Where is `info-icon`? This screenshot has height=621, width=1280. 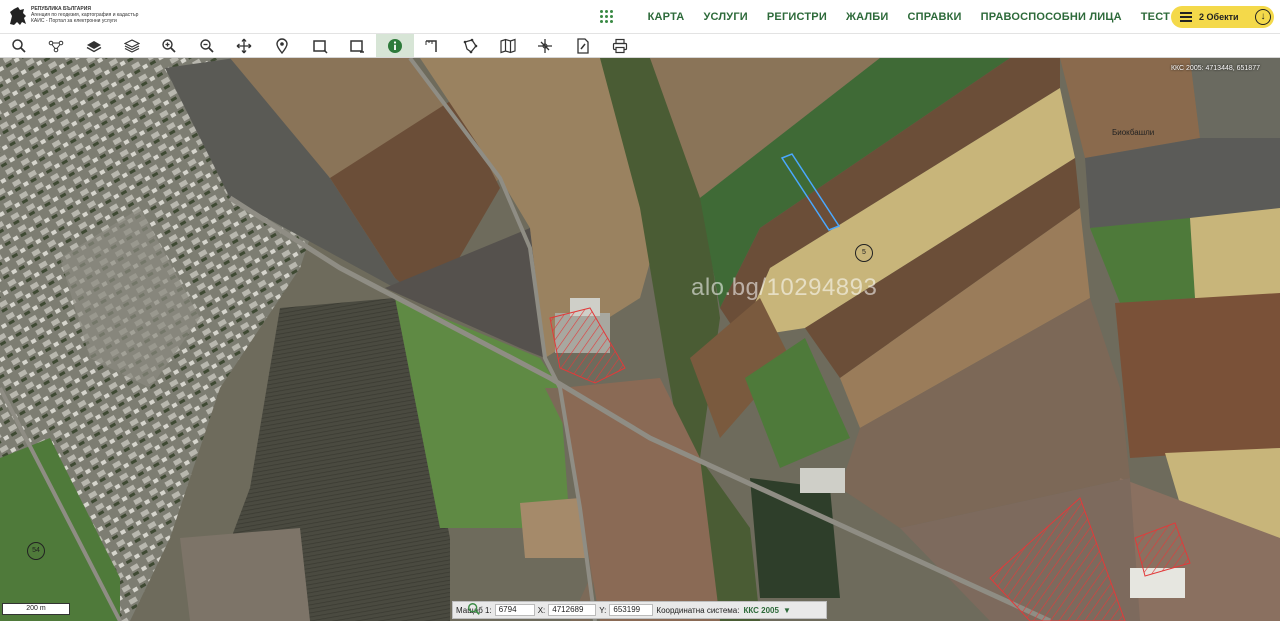
info-icon is located at coordinates (394, 45).